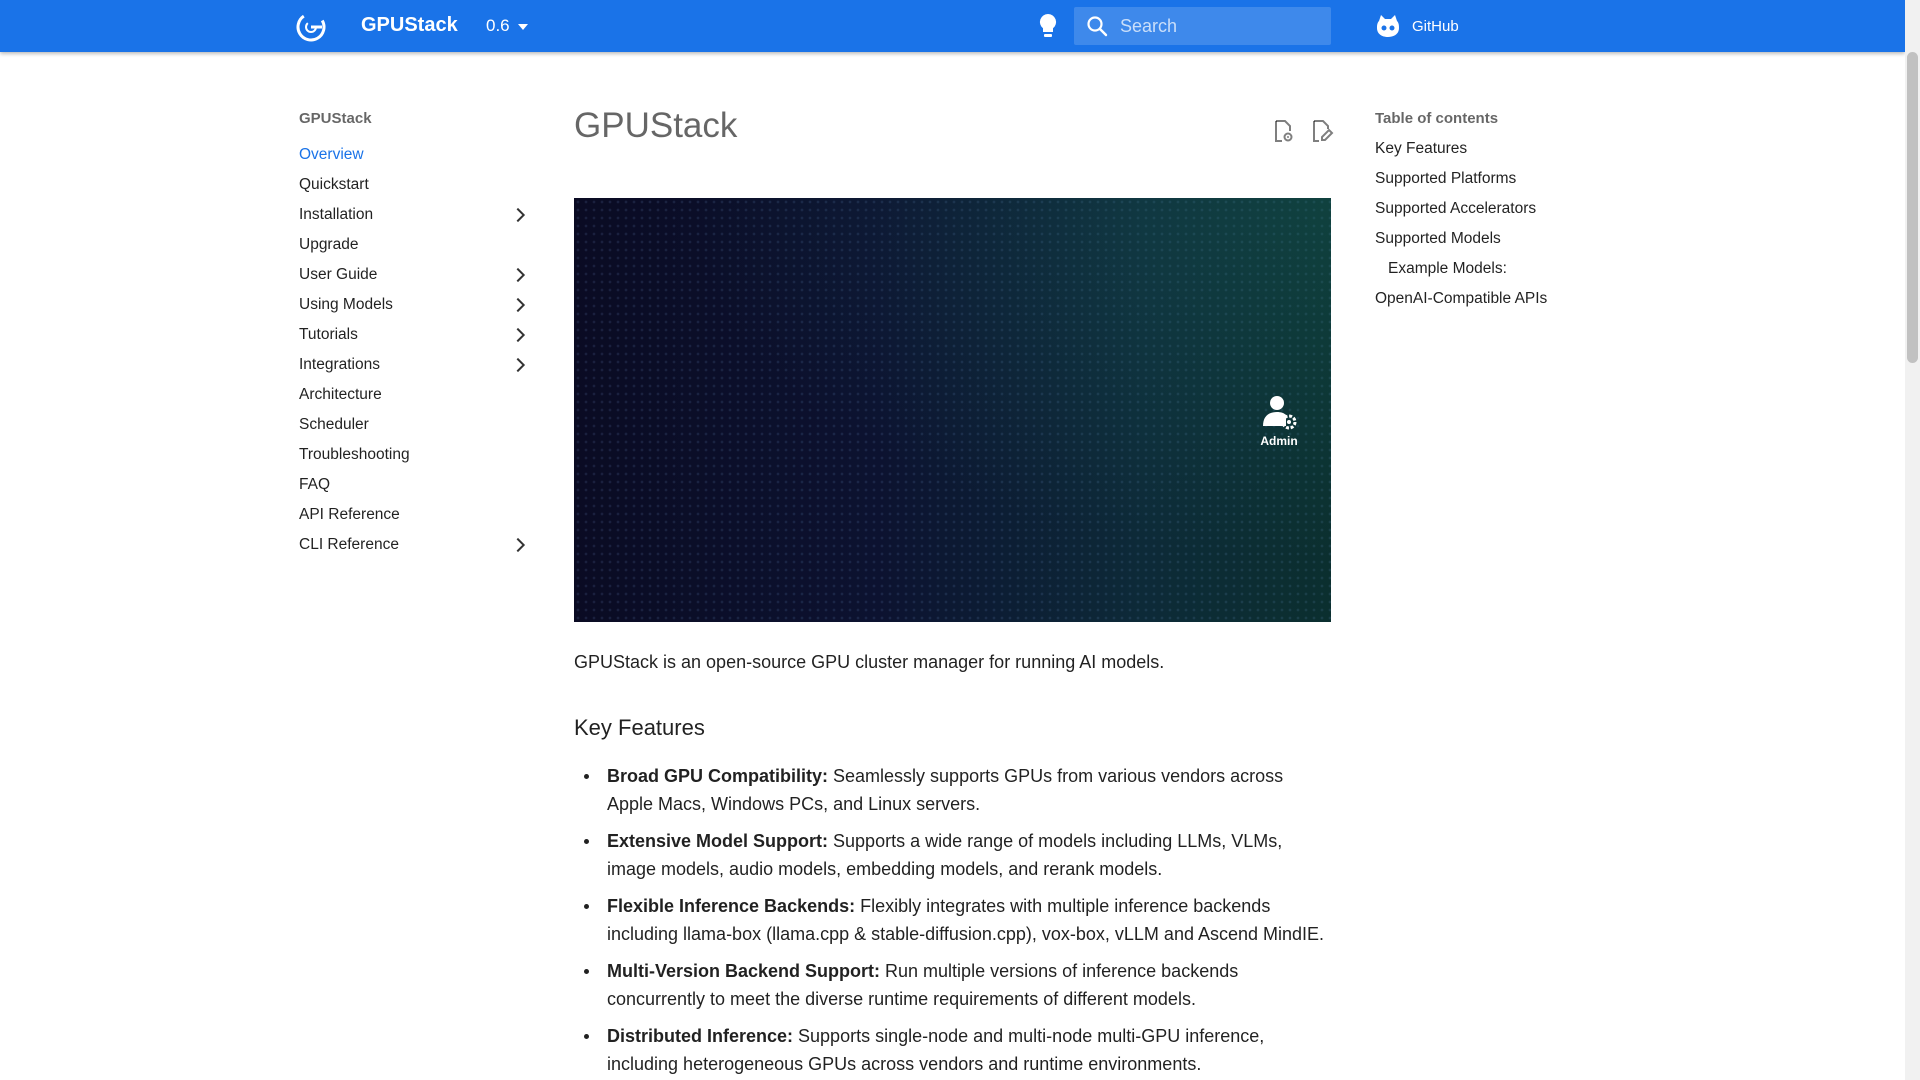 This screenshot has width=1920, height=1080. Describe the element at coordinates (1279, 441) in the screenshot. I see `admin-label: Admin` at that location.